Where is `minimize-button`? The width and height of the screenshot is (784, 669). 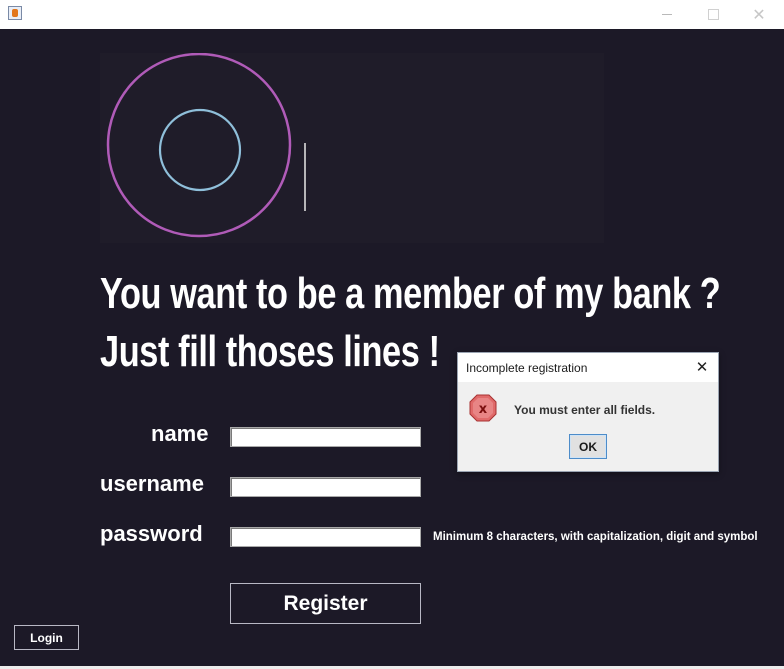
minimize-button is located at coordinates (667, 14).